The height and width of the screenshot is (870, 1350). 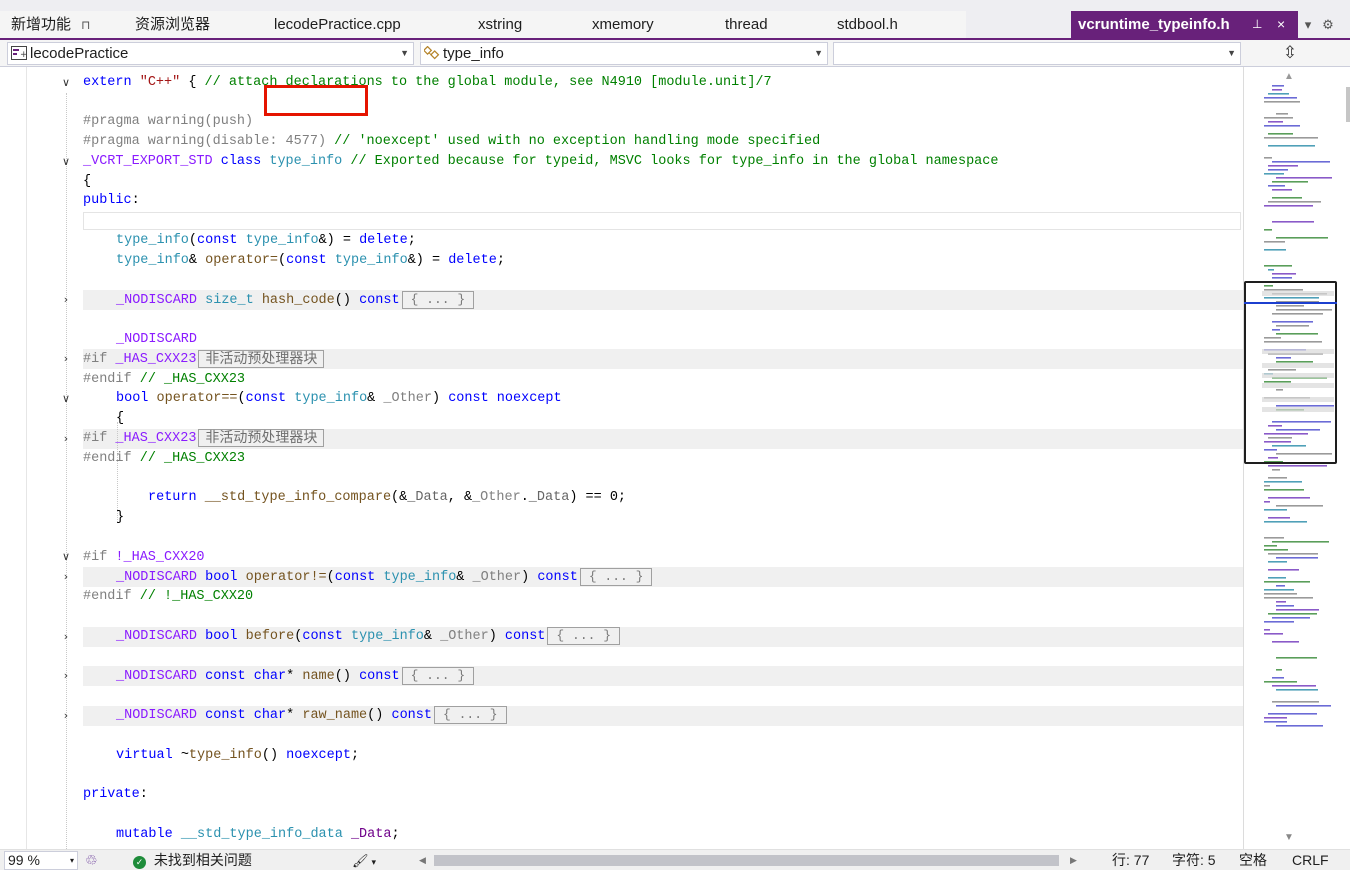 What do you see at coordinates (91, 860) in the screenshot?
I see `code-health-icon: ♲` at bounding box center [91, 860].